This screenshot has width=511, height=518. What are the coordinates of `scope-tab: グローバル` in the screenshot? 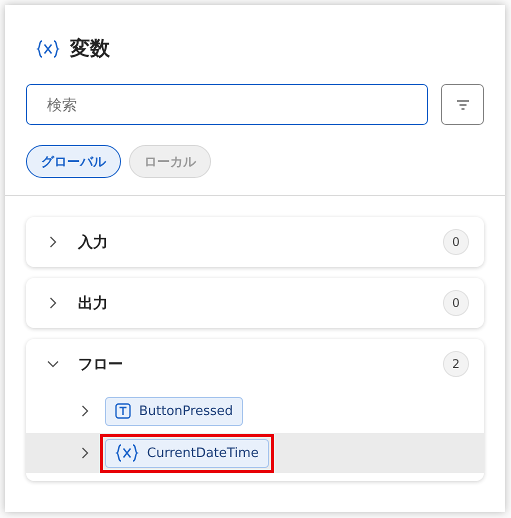 It's located at (73, 161).